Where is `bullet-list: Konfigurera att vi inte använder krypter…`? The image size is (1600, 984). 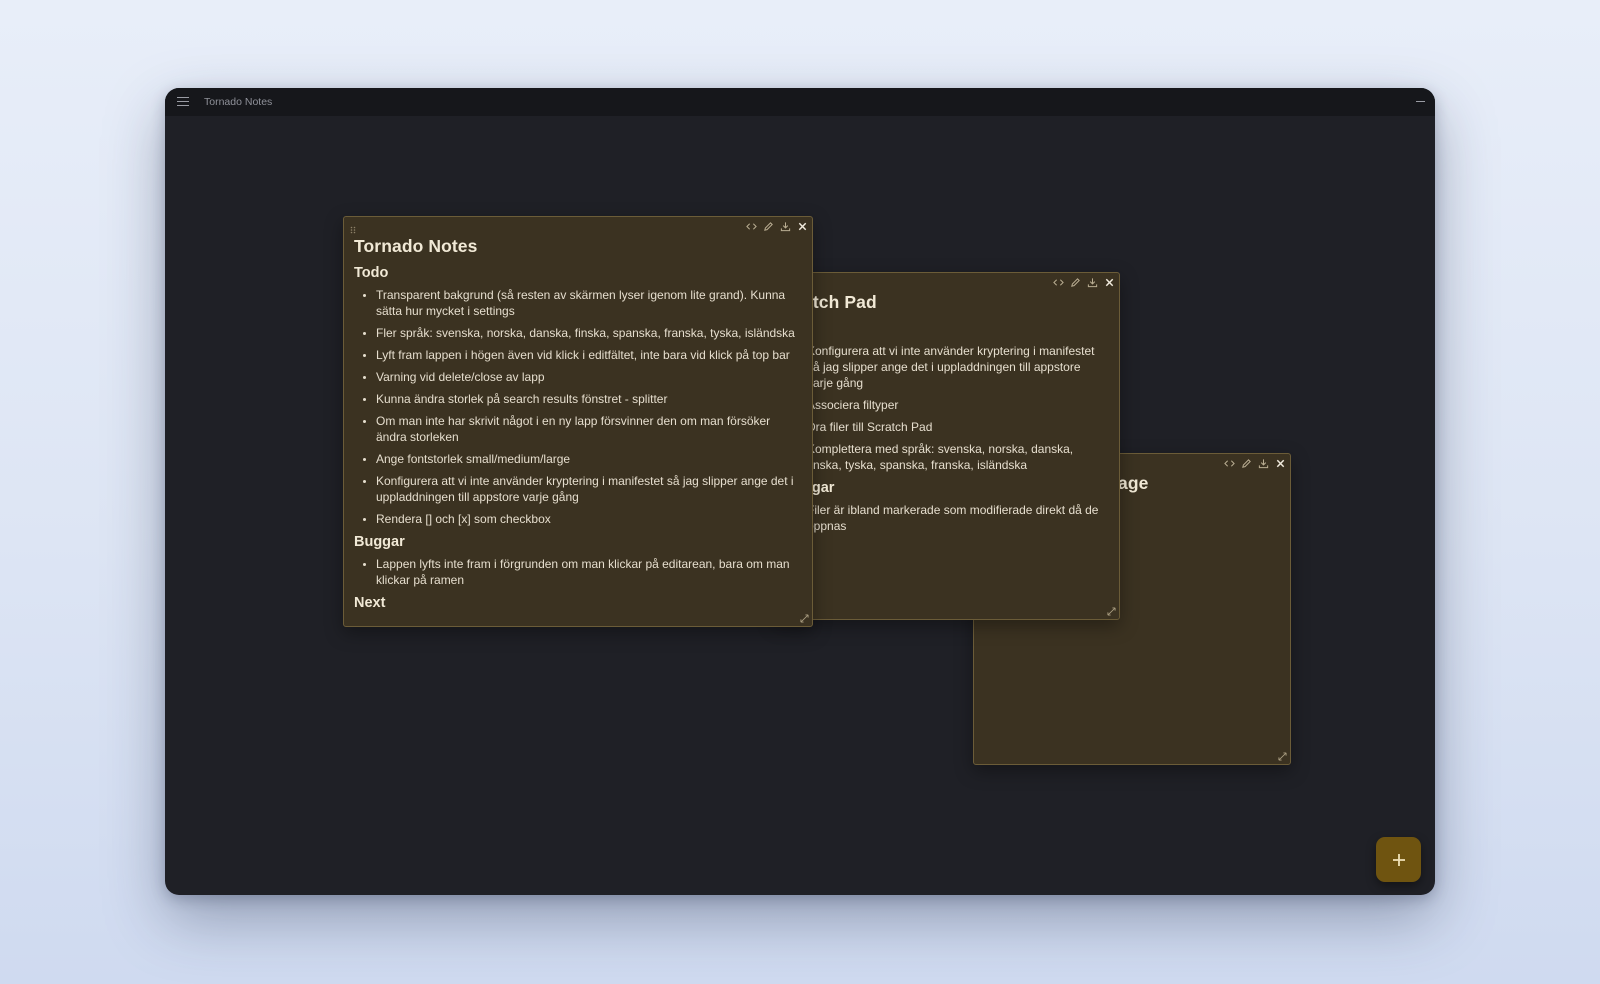 bullet-list: Konfigurera att vi inte använder krypter… is located at coordinates (956, 408).